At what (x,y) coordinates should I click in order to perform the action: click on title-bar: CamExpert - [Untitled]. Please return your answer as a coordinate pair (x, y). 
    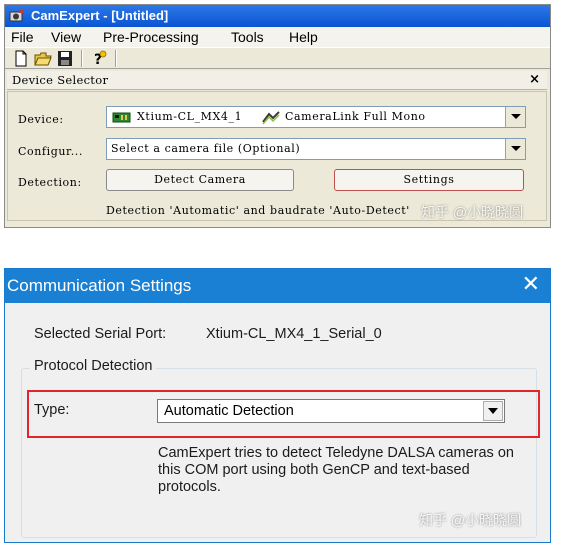
    Looking at the image, I should click on (277, 16).